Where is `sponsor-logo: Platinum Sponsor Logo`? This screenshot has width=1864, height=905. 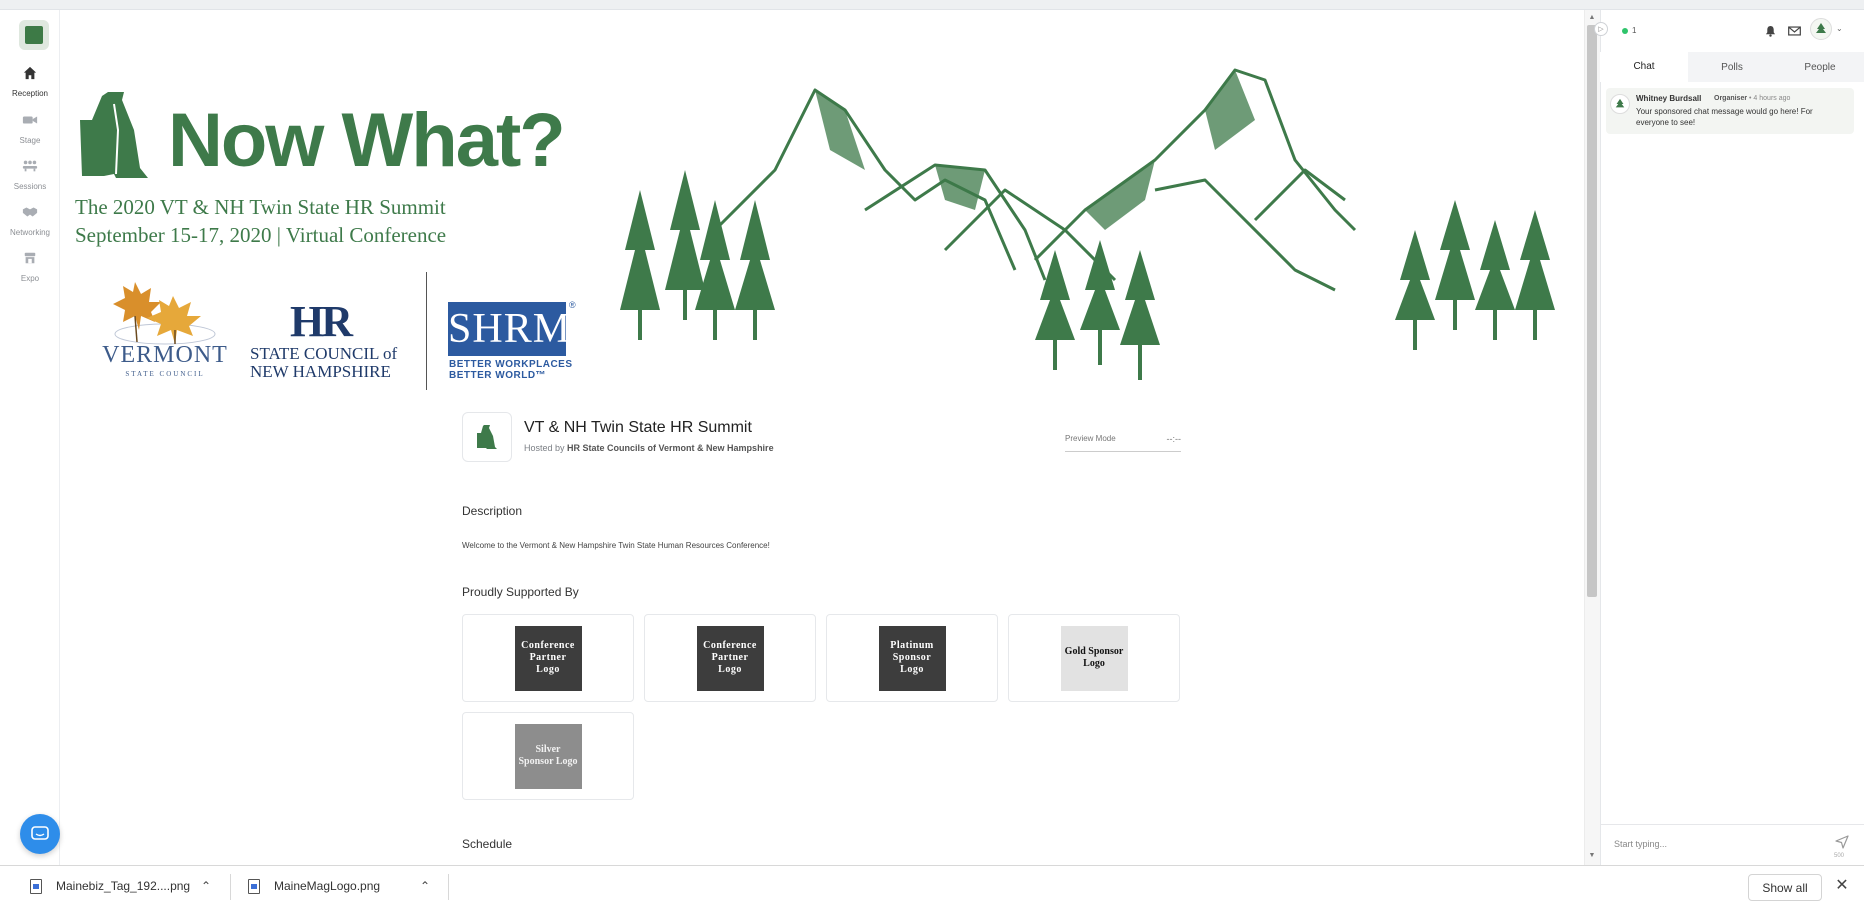 sponsor-logo: Platinum Sponsor Logo is located at coordinates (912, 658).